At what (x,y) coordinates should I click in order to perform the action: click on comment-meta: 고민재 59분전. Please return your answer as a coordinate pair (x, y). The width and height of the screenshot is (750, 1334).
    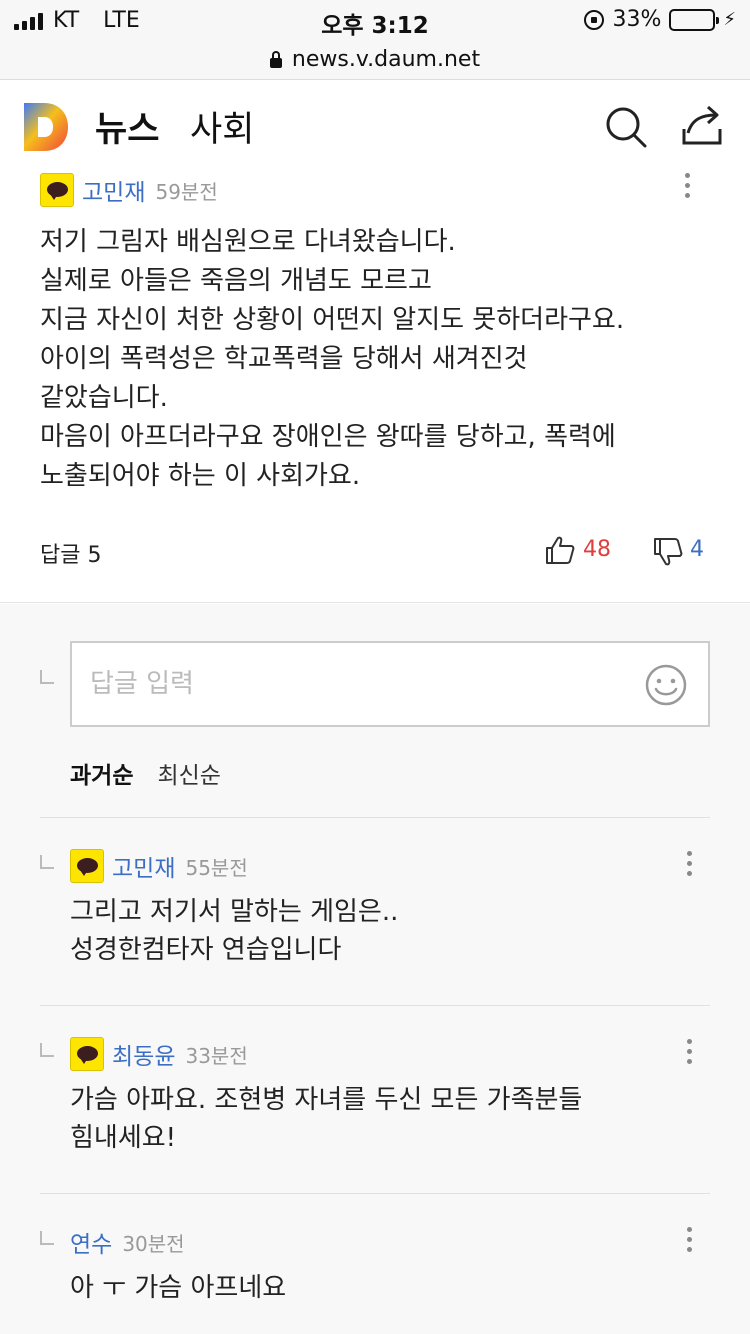
    Looking at the image, I should click on (129, 190).